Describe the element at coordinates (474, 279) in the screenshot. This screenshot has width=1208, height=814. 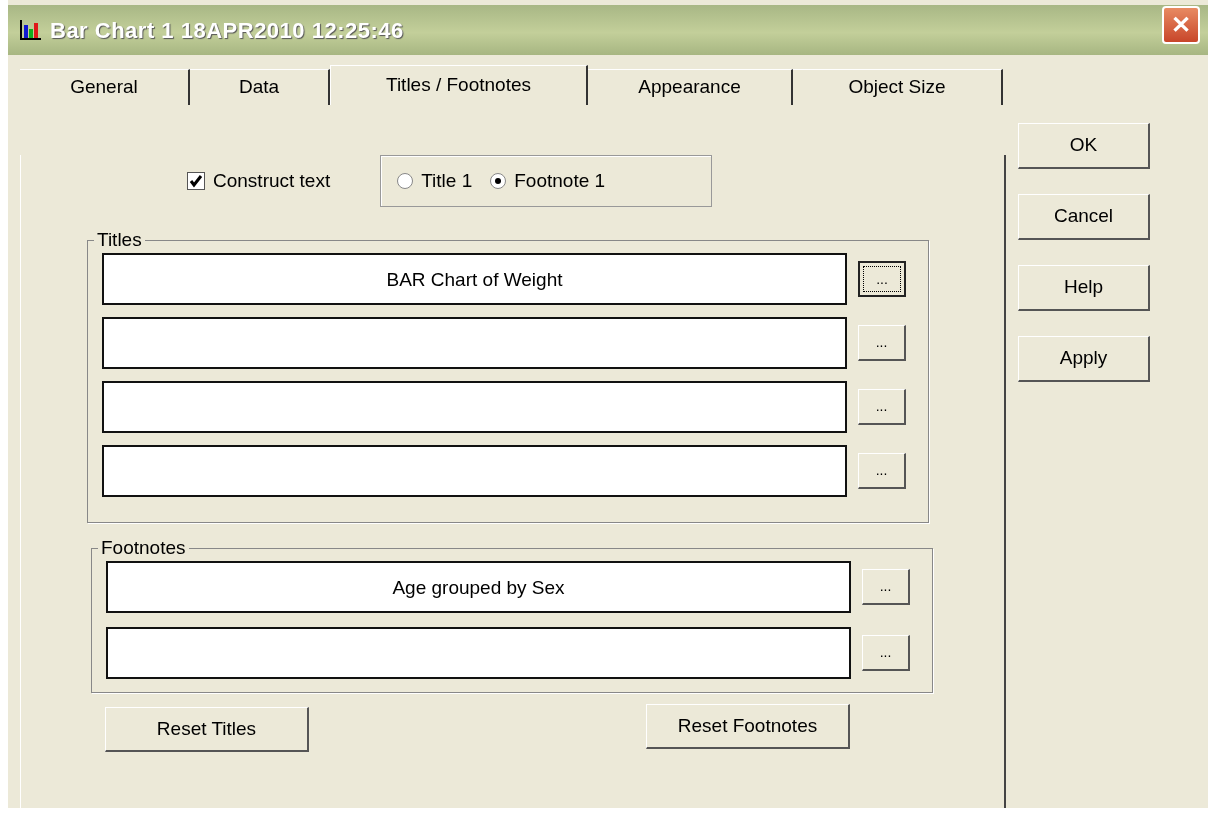
I see `text-field: BAR Chart of Weight` at that location.